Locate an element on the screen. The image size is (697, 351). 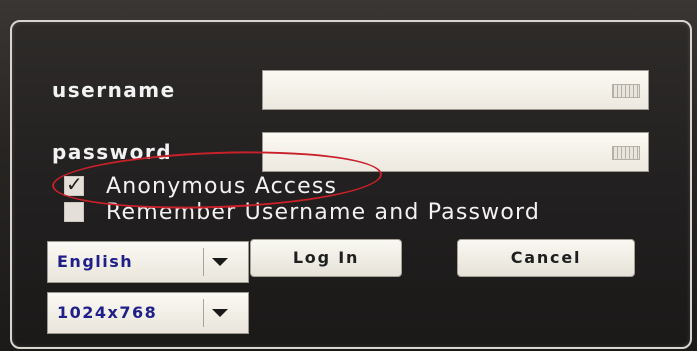
remember-checkbox is located at coordinates (74, 212).